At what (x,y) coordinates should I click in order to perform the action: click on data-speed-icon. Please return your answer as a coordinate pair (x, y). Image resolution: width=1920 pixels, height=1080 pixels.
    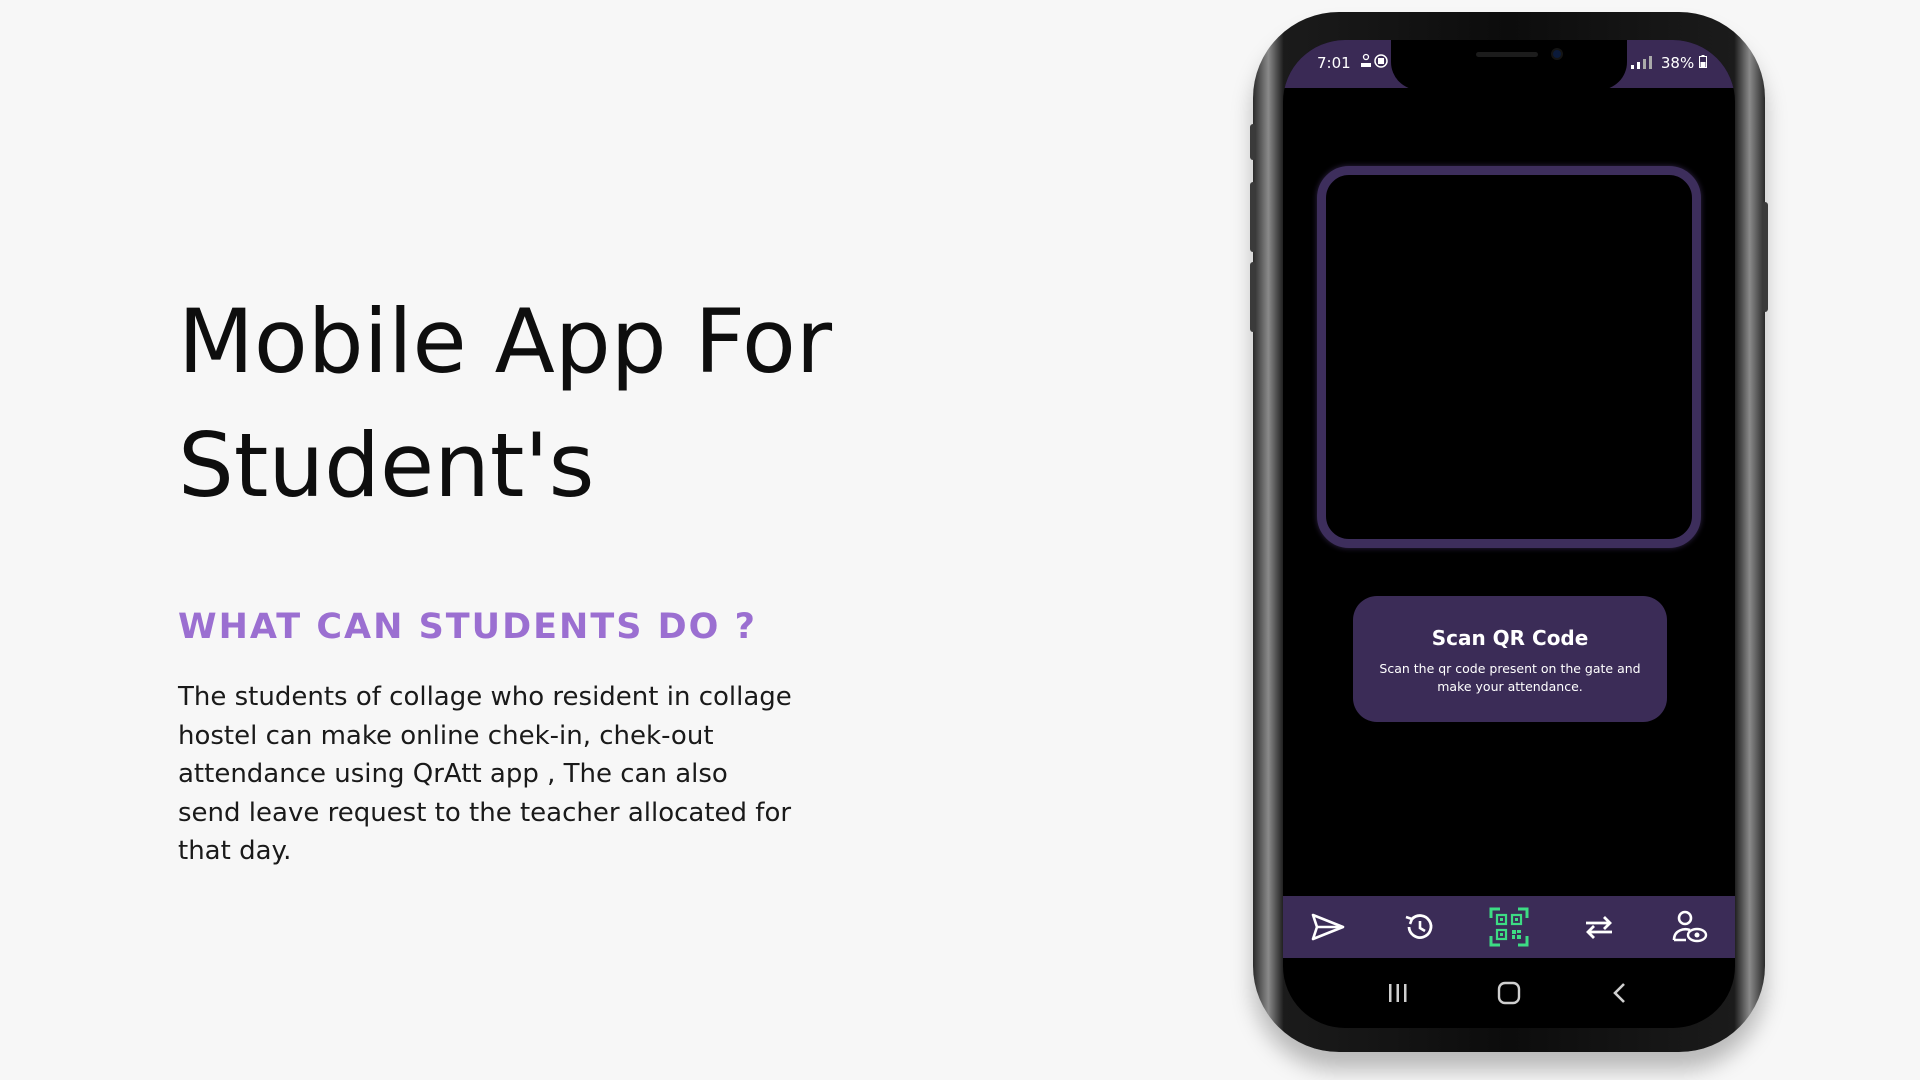
    Looking at the image, I should click on (1374, 60).